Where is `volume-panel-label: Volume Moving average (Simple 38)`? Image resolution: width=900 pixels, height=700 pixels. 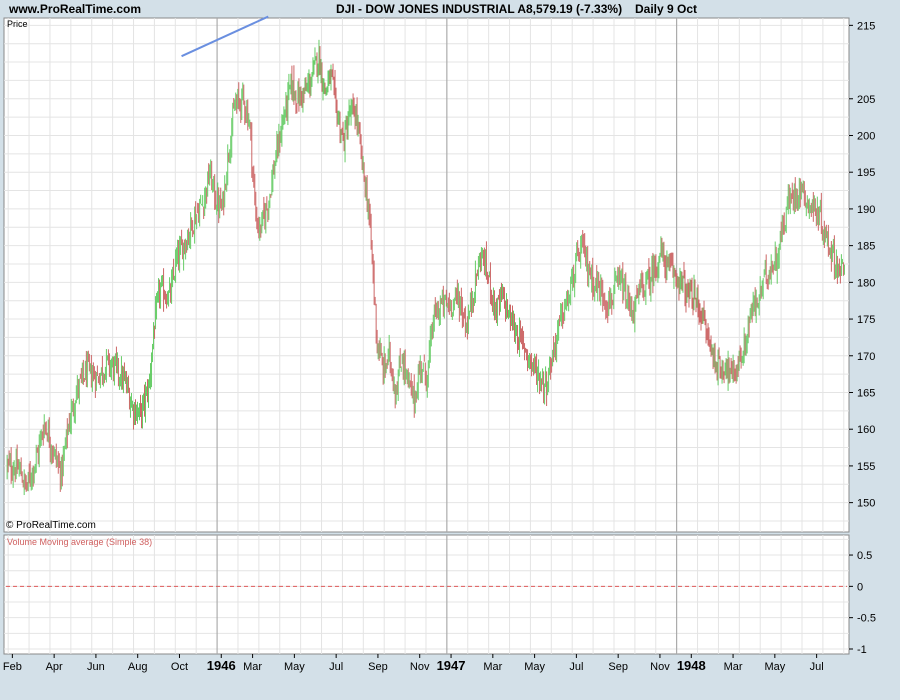
volume-panel-label: Volume Moving average (Simple 38) is located at coordinates (80, 542).